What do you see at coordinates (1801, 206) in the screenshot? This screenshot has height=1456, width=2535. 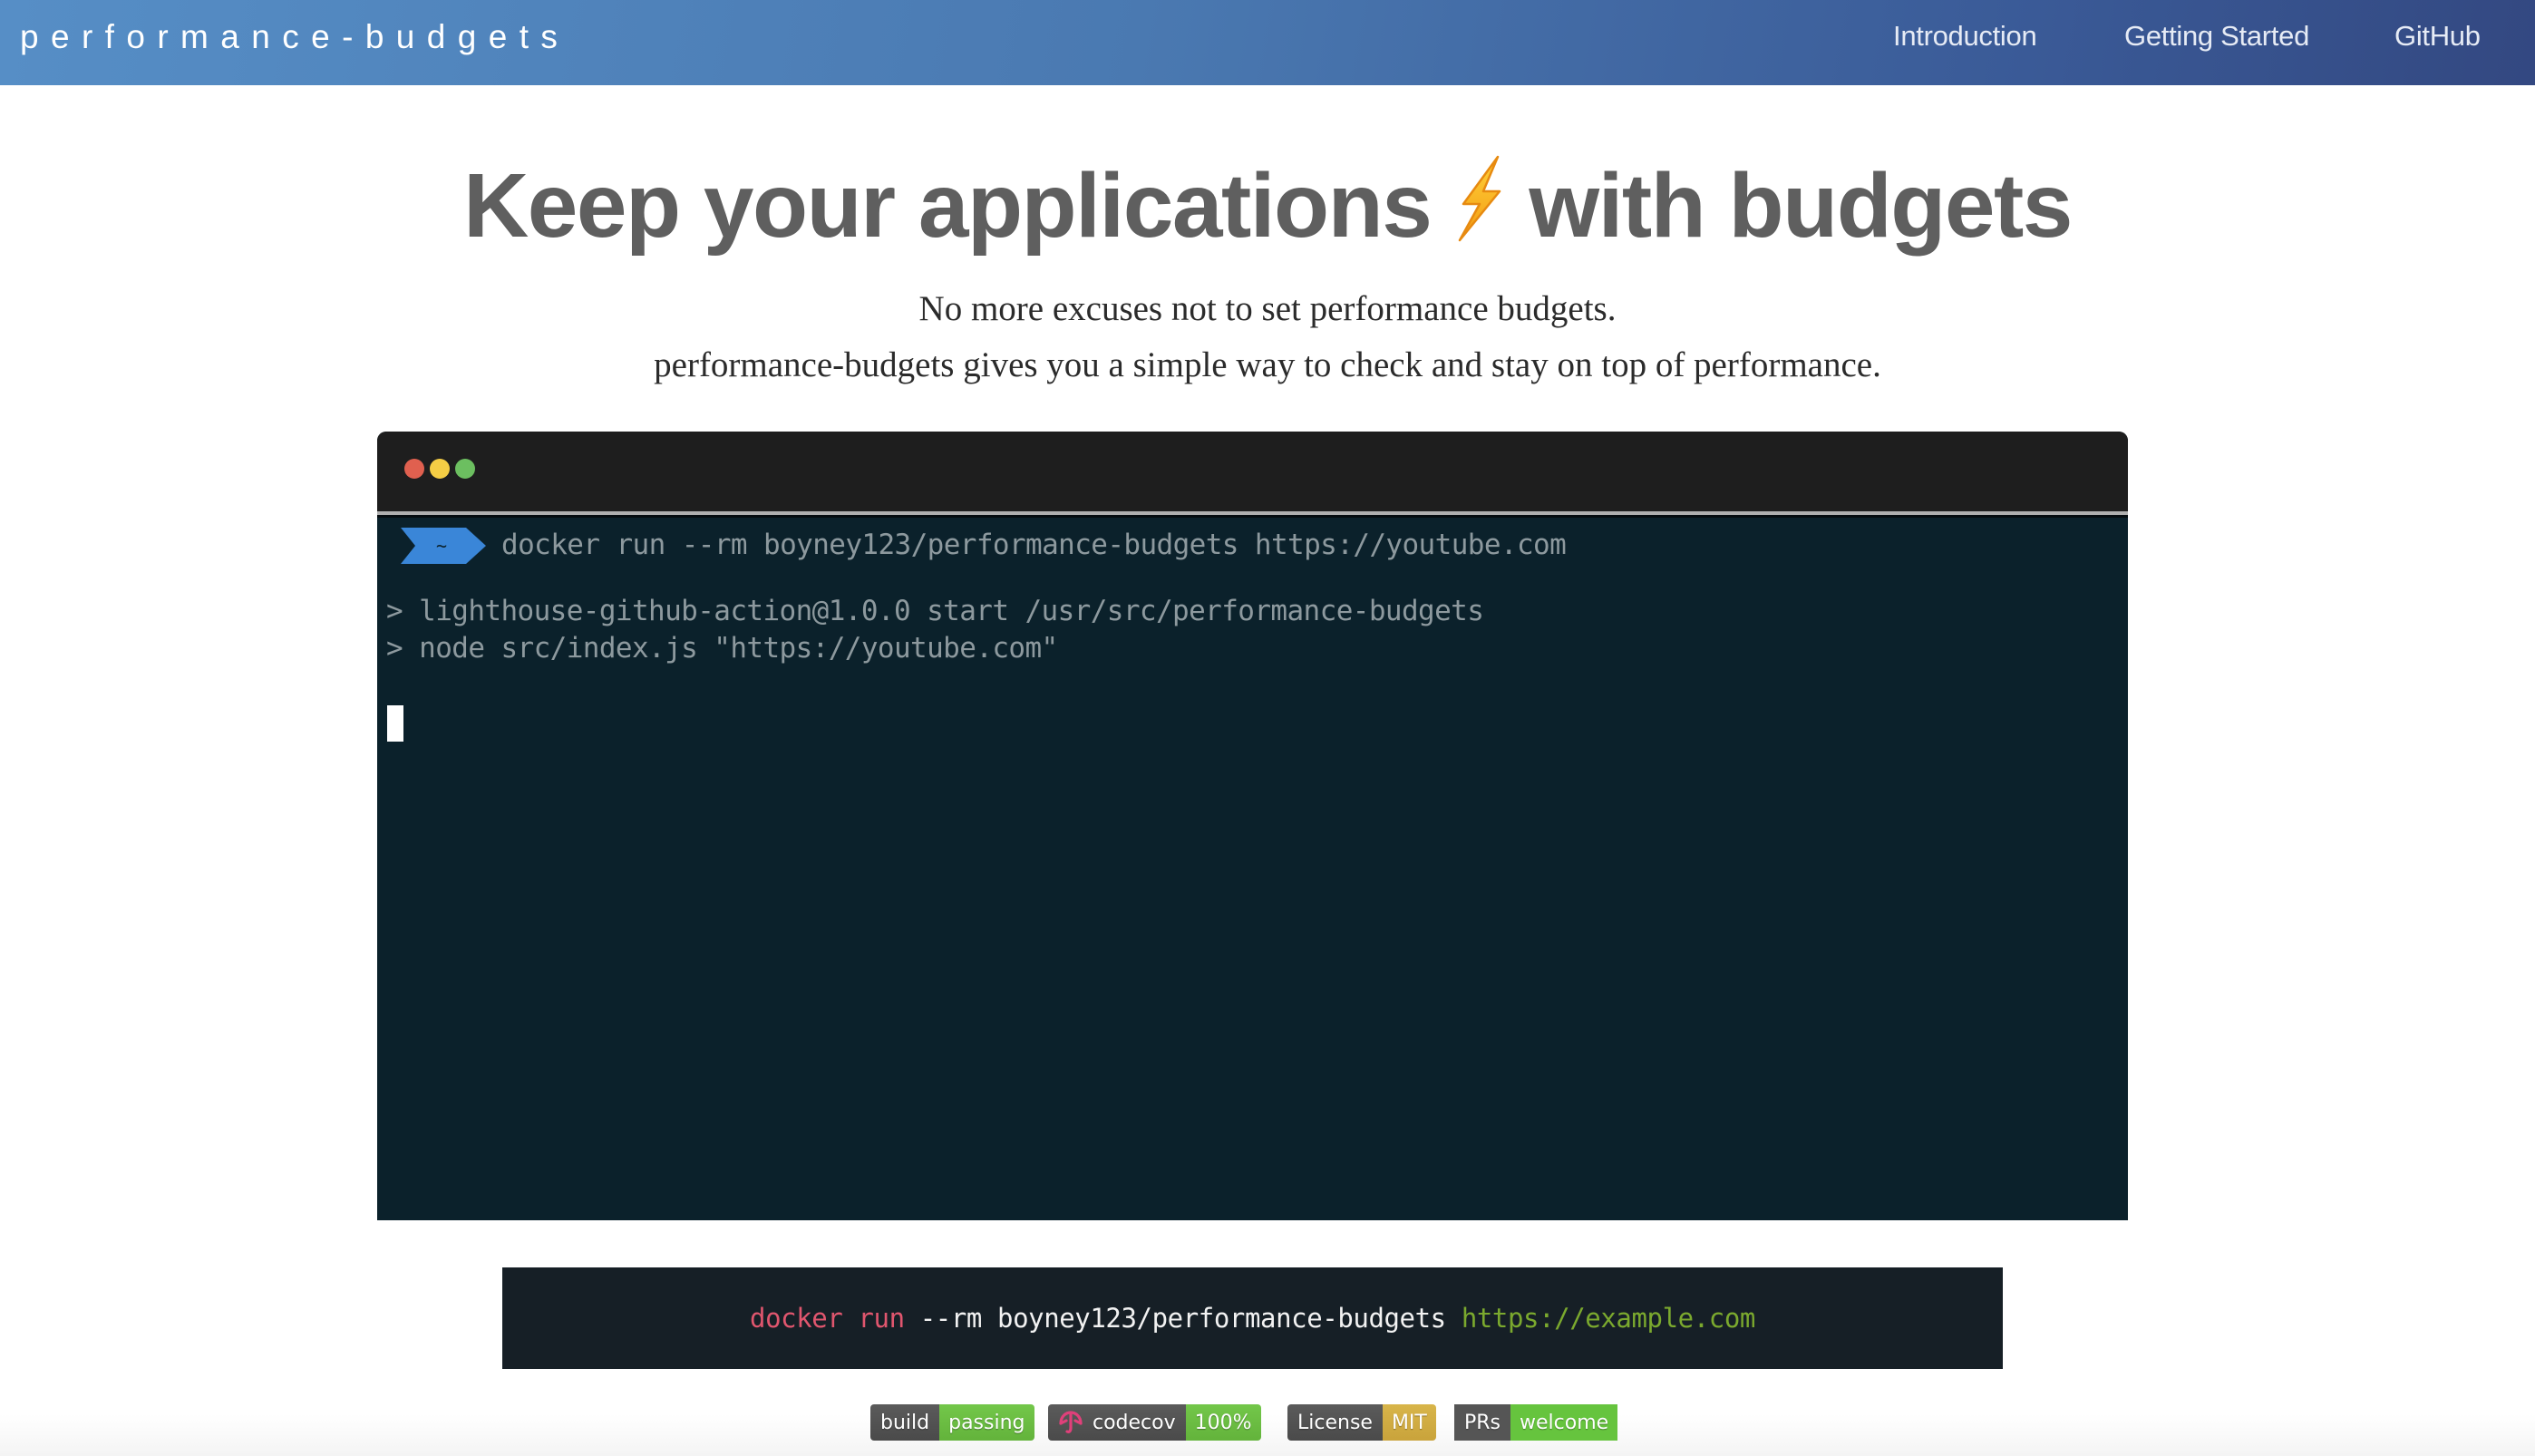 I see `hero-title-after: with budgets` at bounding box center [1801, 206].